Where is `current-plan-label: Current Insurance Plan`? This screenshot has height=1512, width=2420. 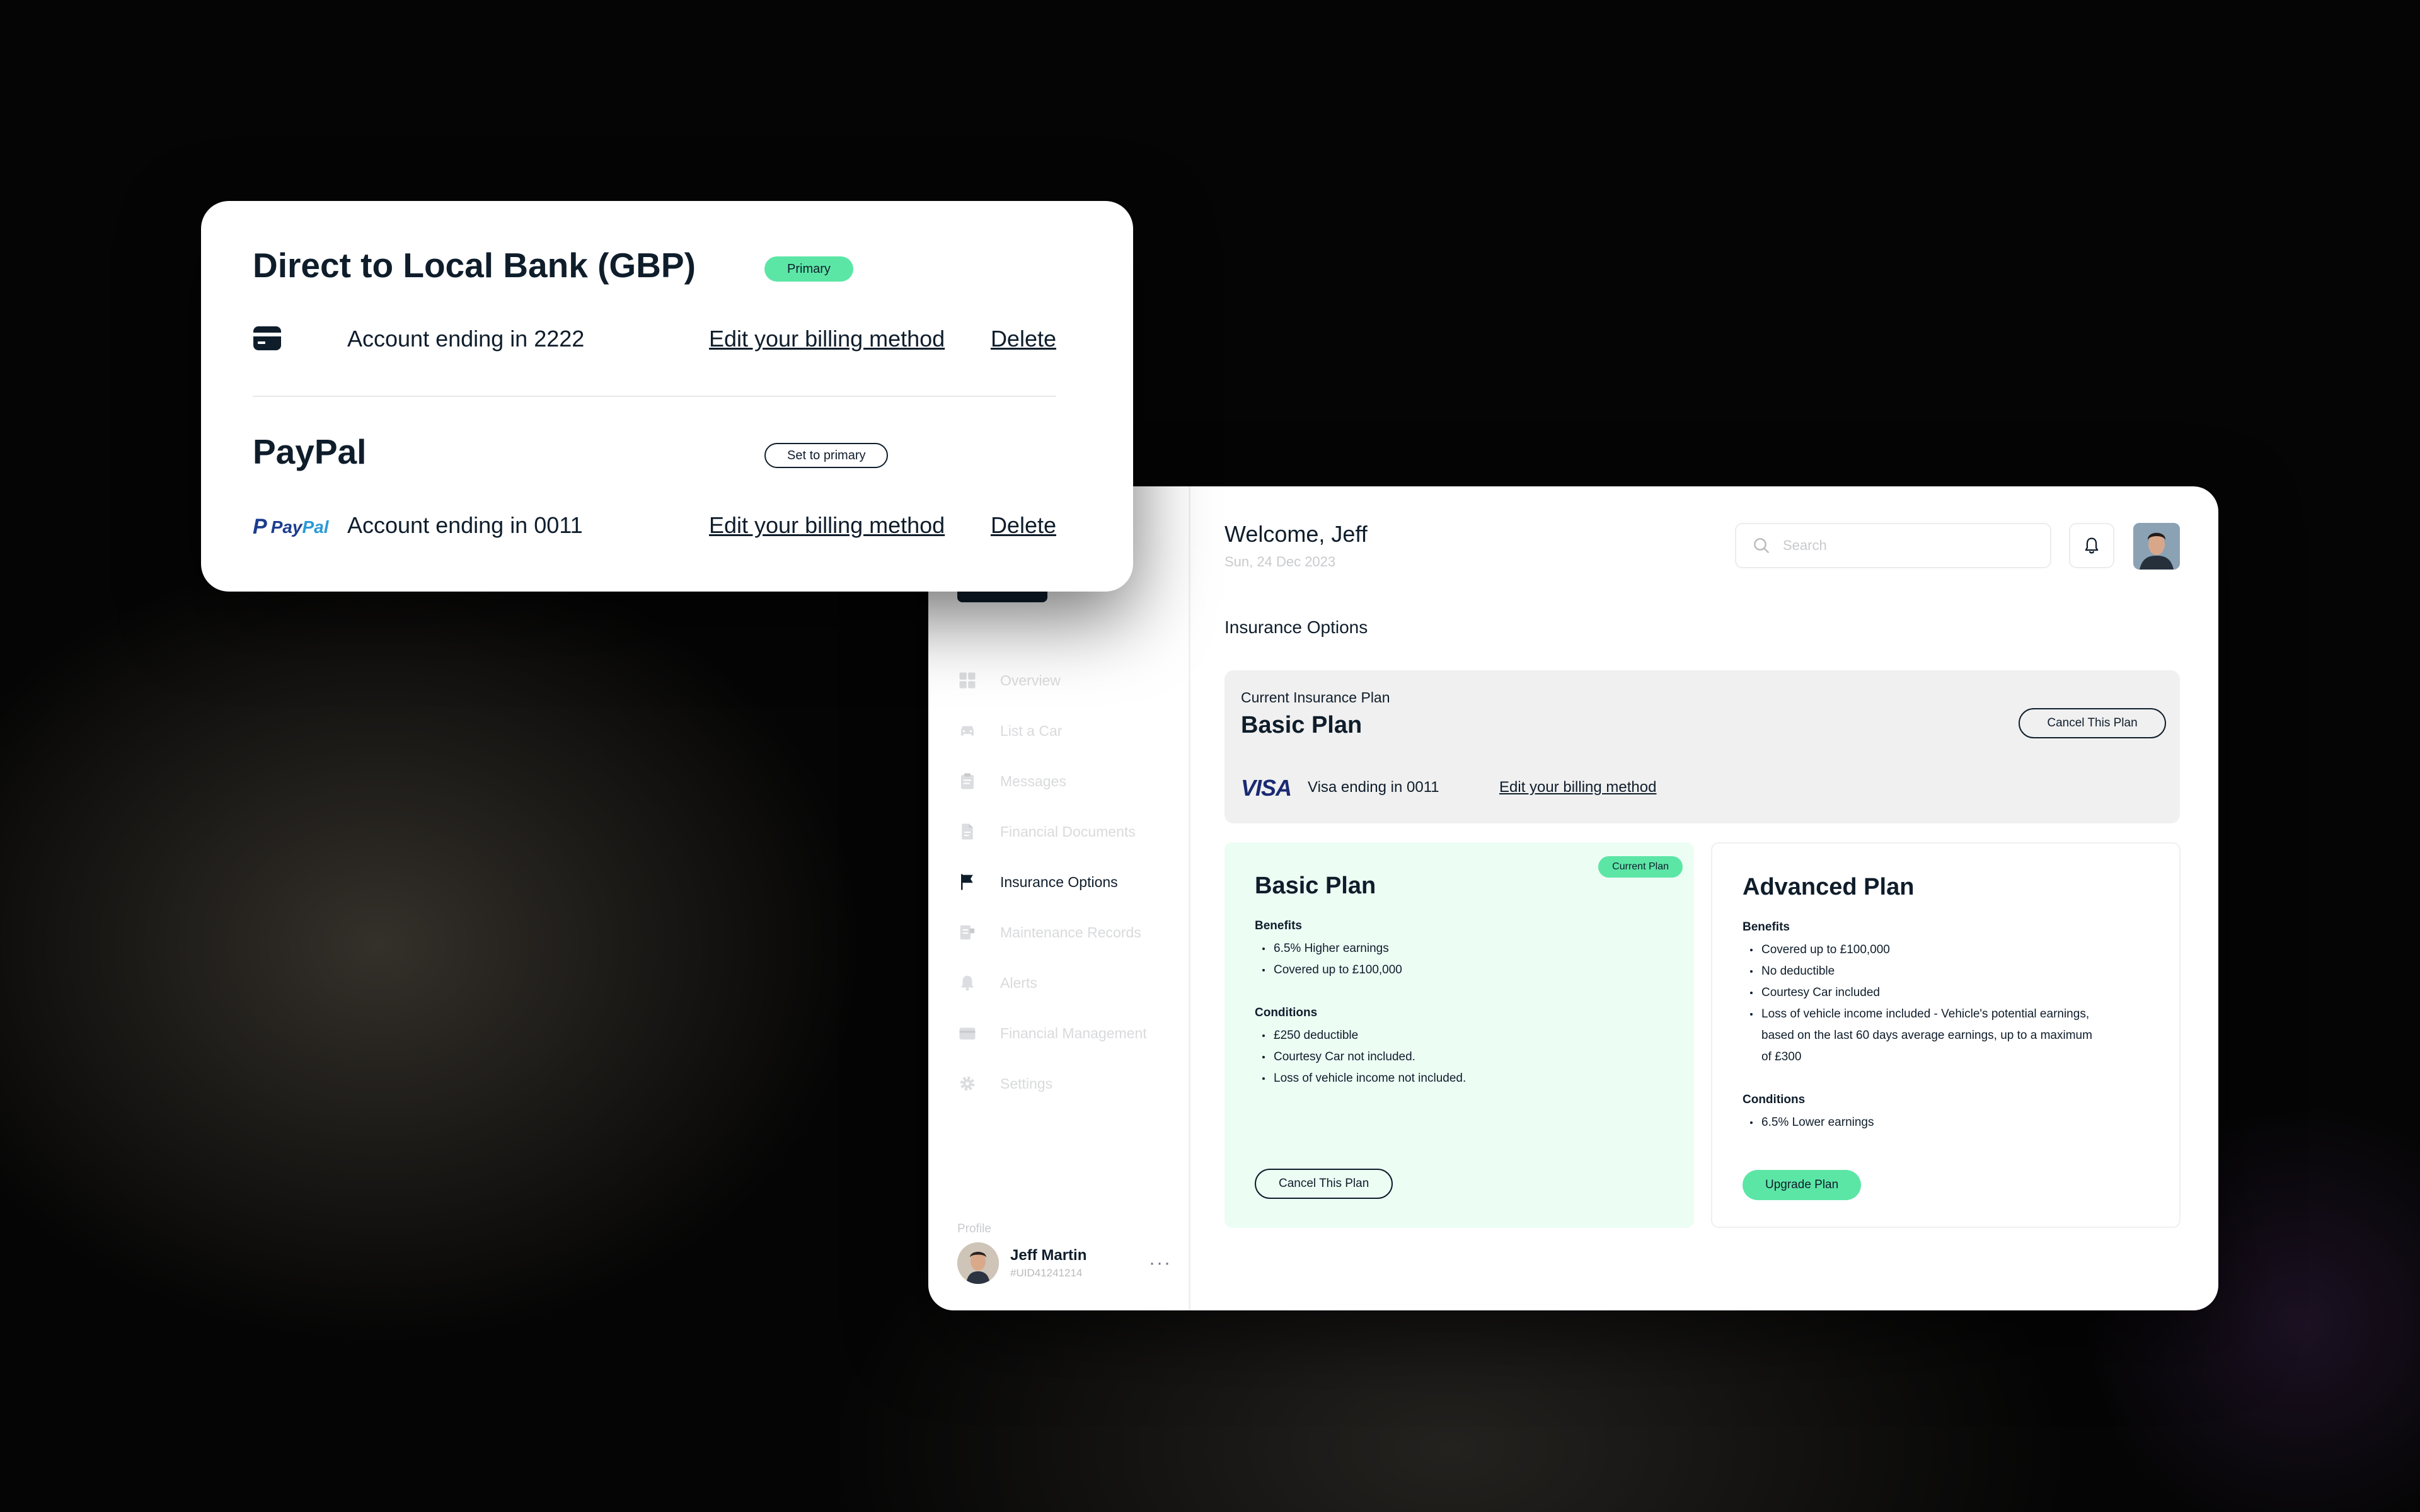 current-plan-label: Current Insurance Plan is located at coordinates (1315, 697).